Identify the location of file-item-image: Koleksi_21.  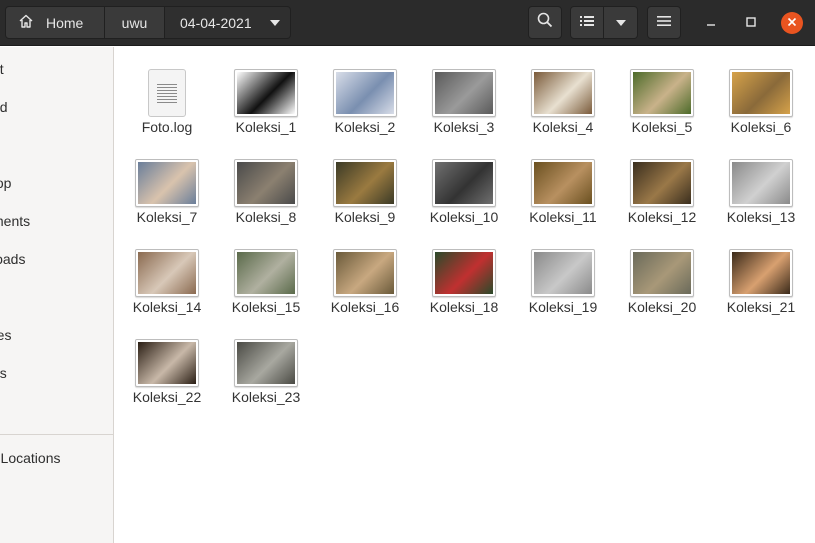
(761, 271).